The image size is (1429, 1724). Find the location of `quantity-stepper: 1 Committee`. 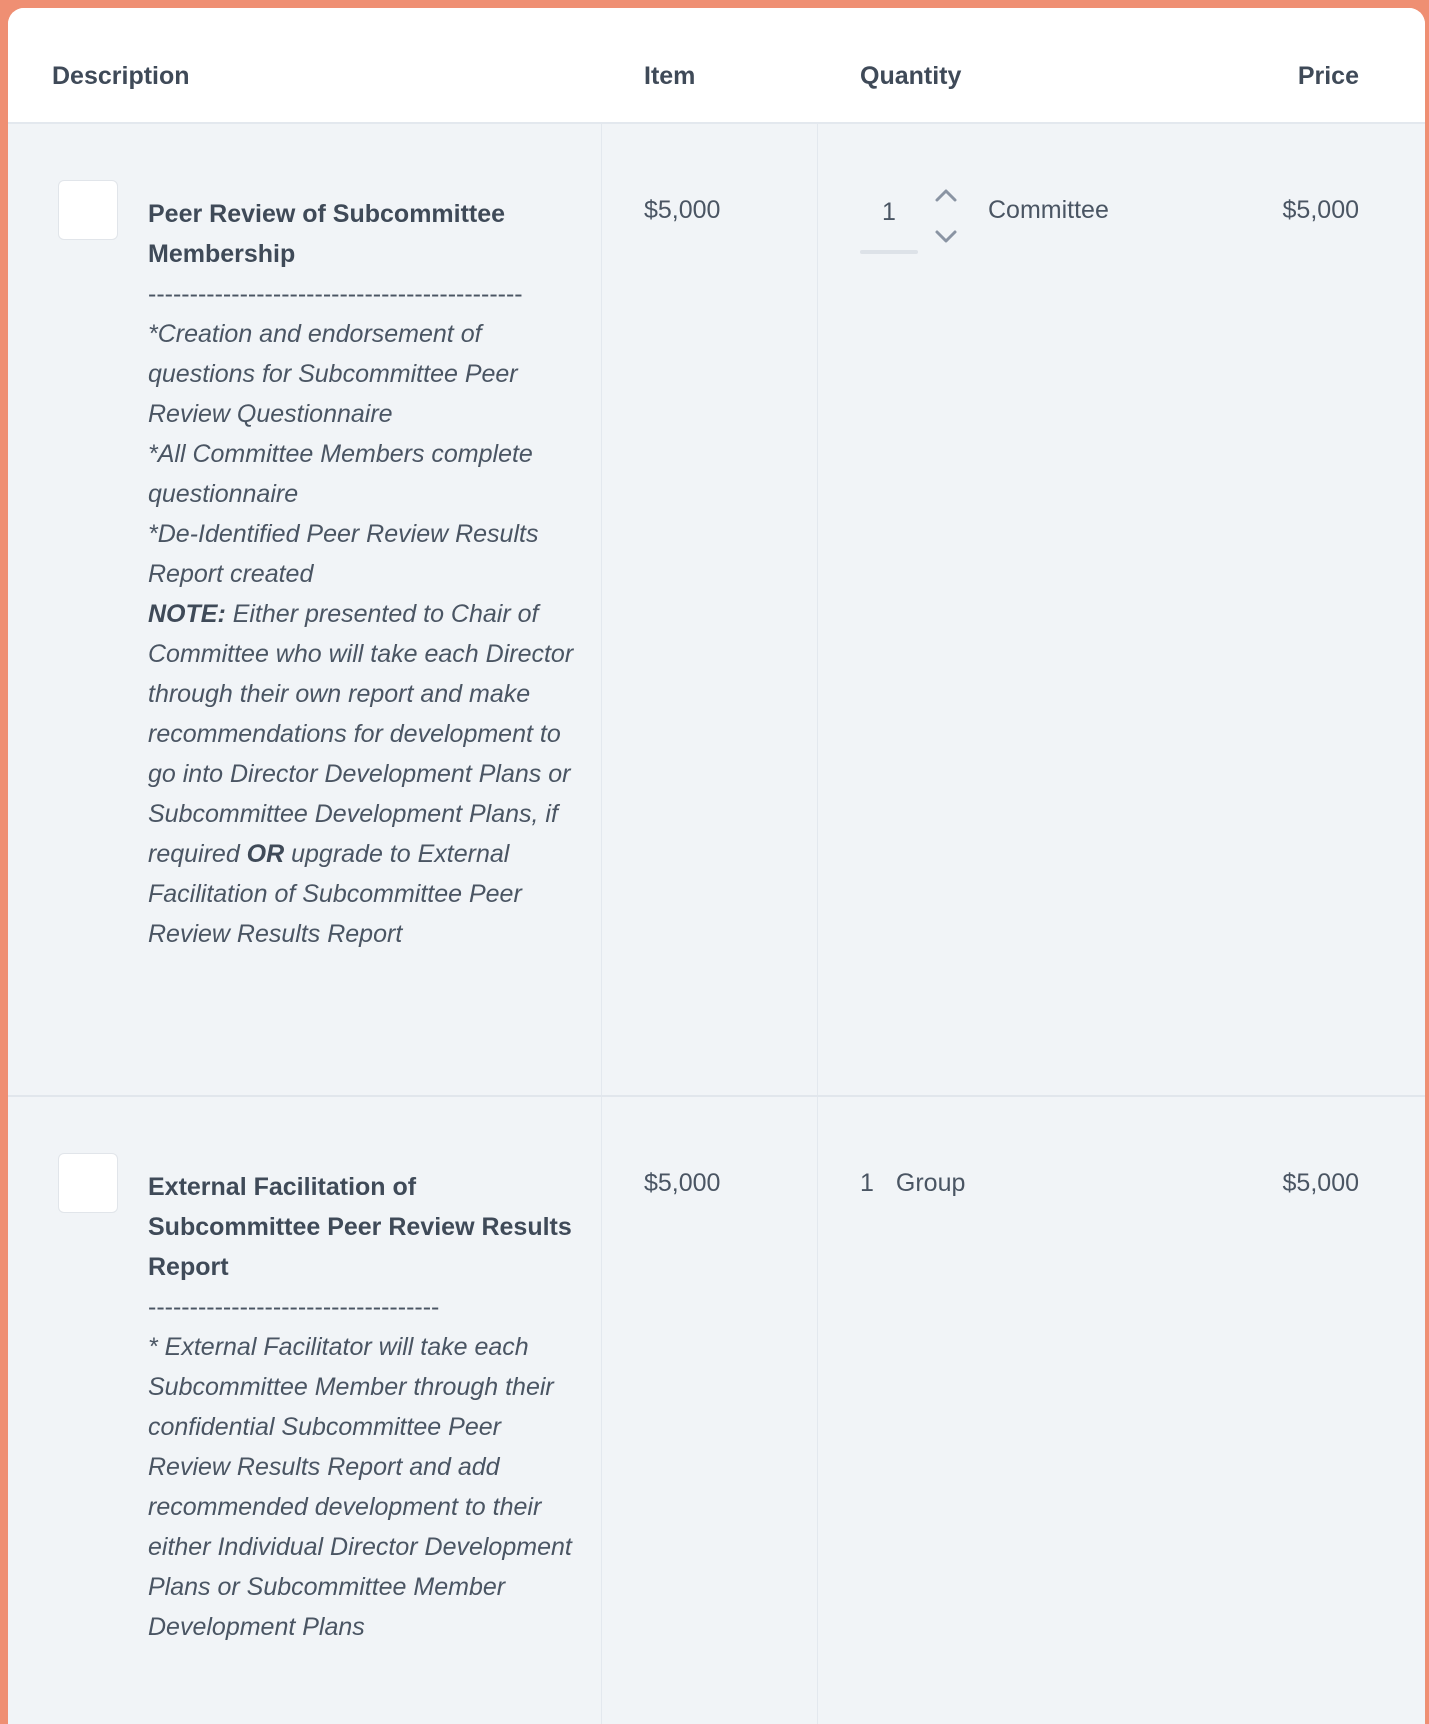

quantity-stepper: 1 Committee is located at coordinates (1040, 221).